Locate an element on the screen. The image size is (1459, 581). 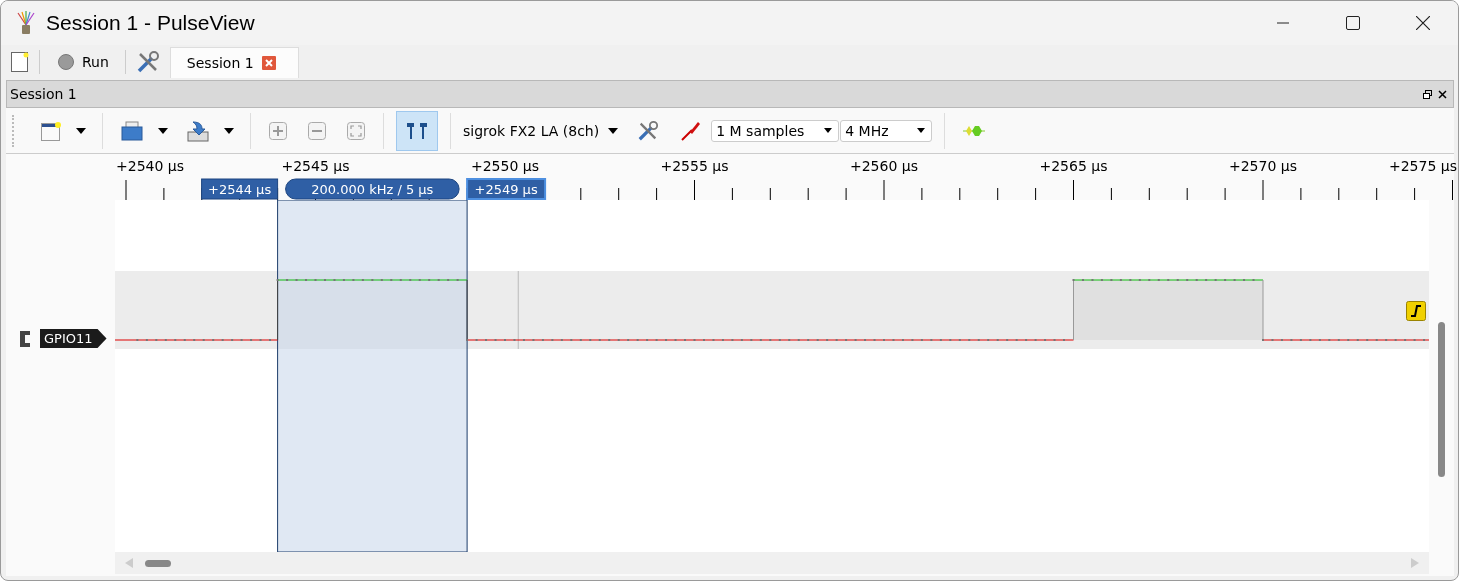
new-session-icon is located at coordinates (51, 130).